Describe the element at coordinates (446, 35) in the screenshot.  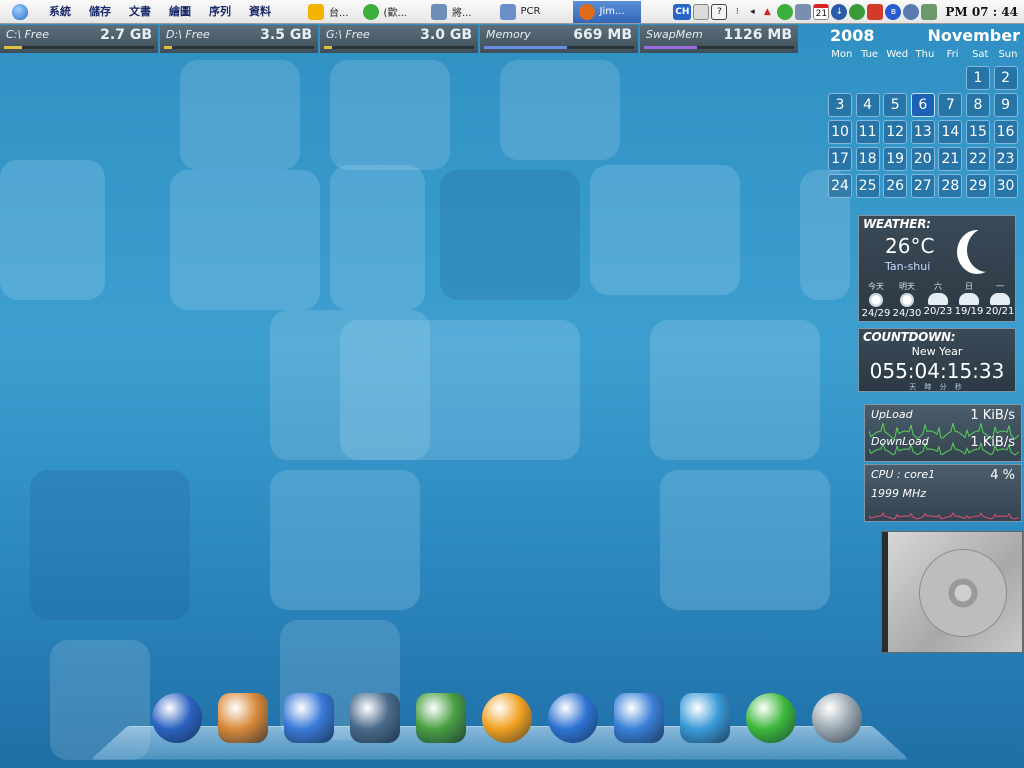
I see `disk-value: 3.0 GB` at that location.